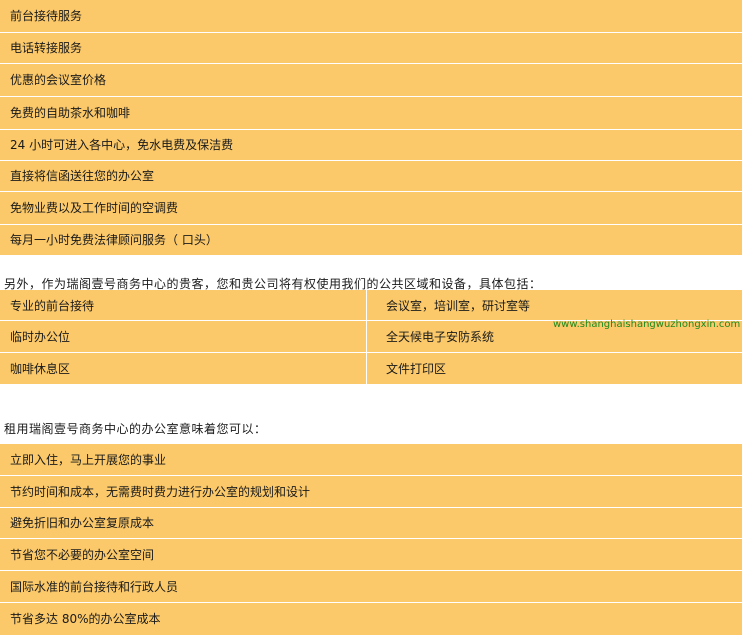 The width and height of the screenshot is (742, 640). I want to click on benefit-item-text: 避免折旧和办公室复原成本, so click(82, 523).